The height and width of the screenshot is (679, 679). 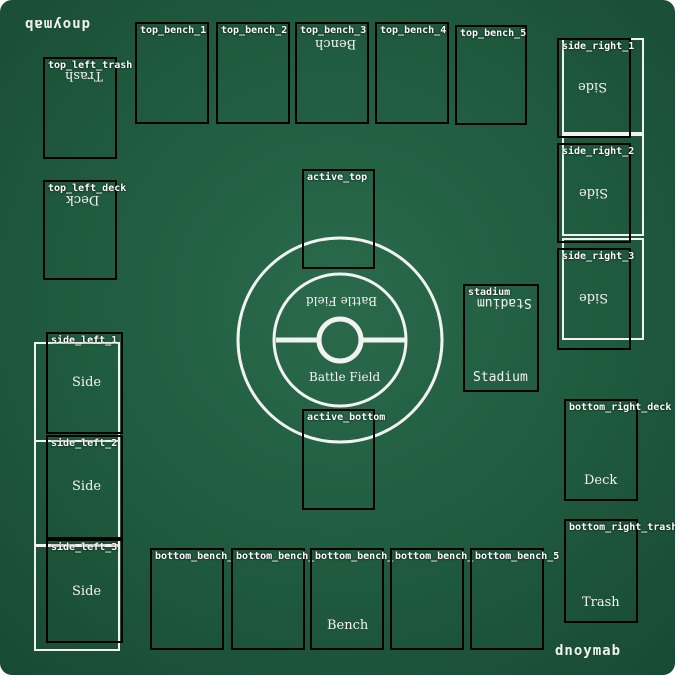 What do you see at coordinates (501, 338) in the screenshot?
I see `zone-stadium: stadium` at bounding box center [501, 338].